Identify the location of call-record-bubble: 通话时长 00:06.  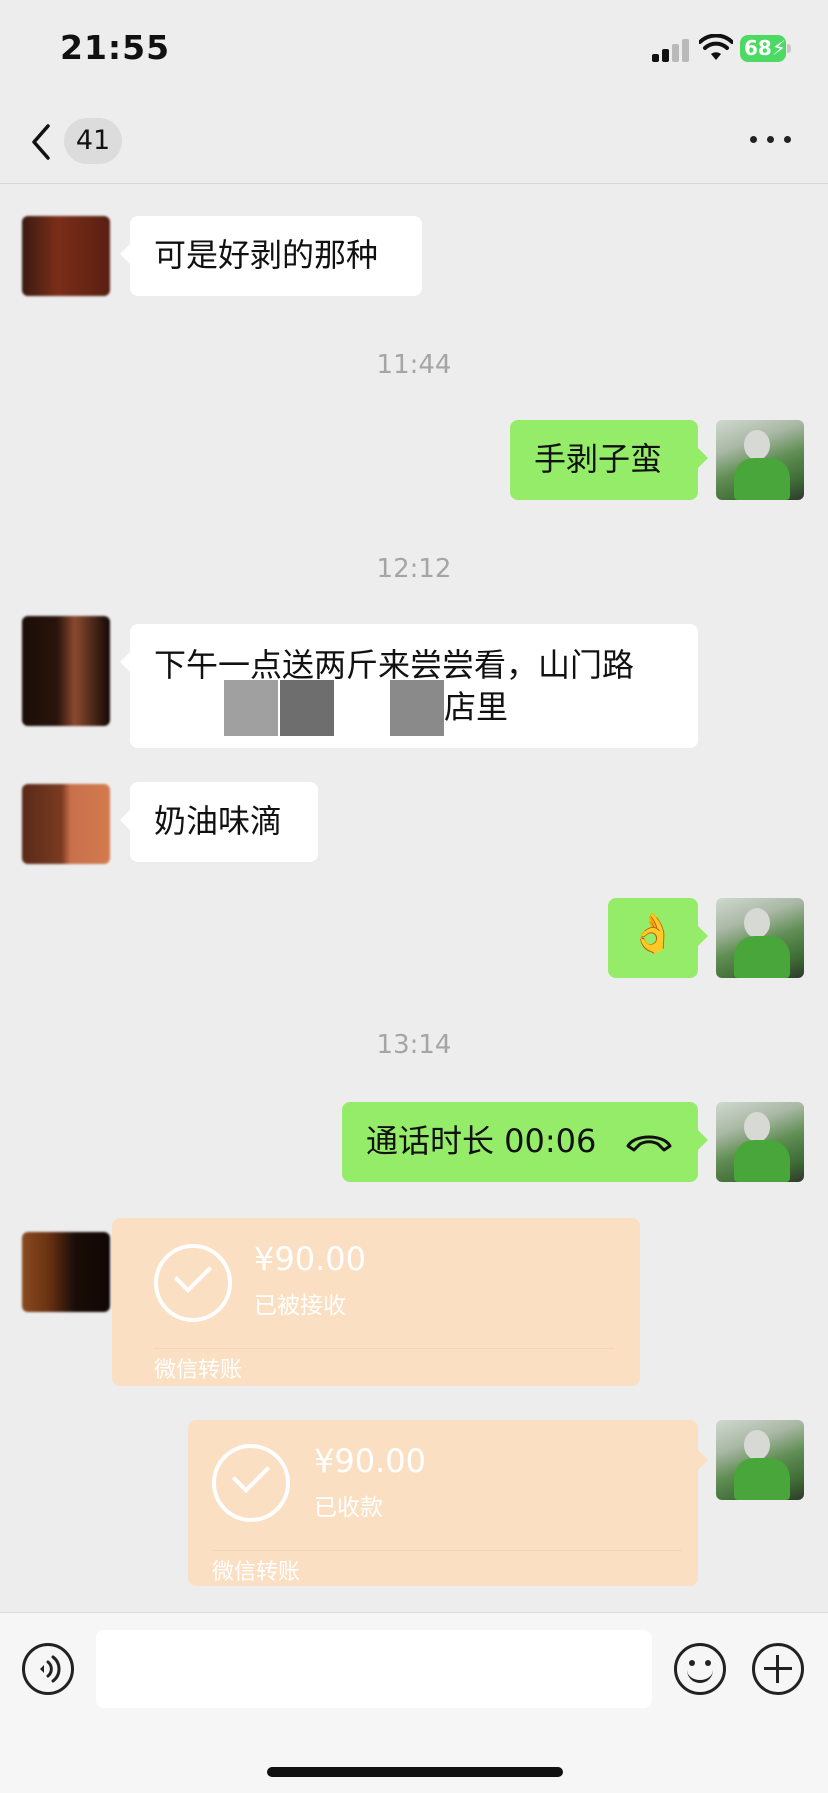
(525, 1142).